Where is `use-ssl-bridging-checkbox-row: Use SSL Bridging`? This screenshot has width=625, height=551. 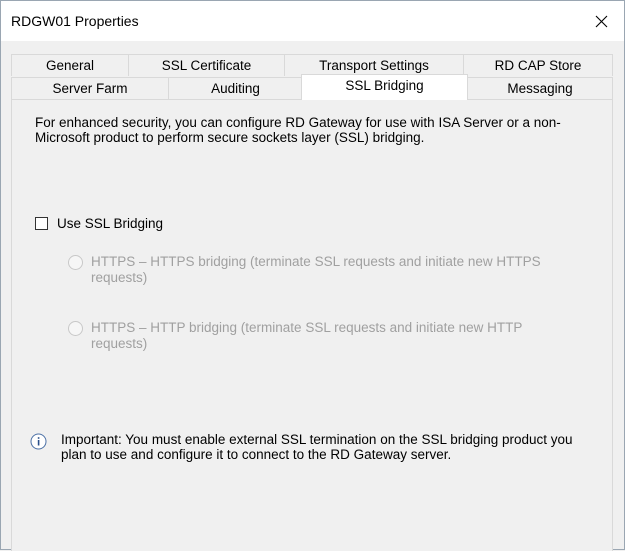
use-ssl-bridging-checkbox-row: Use SSL Bridging is located at coordinates (99, 223).